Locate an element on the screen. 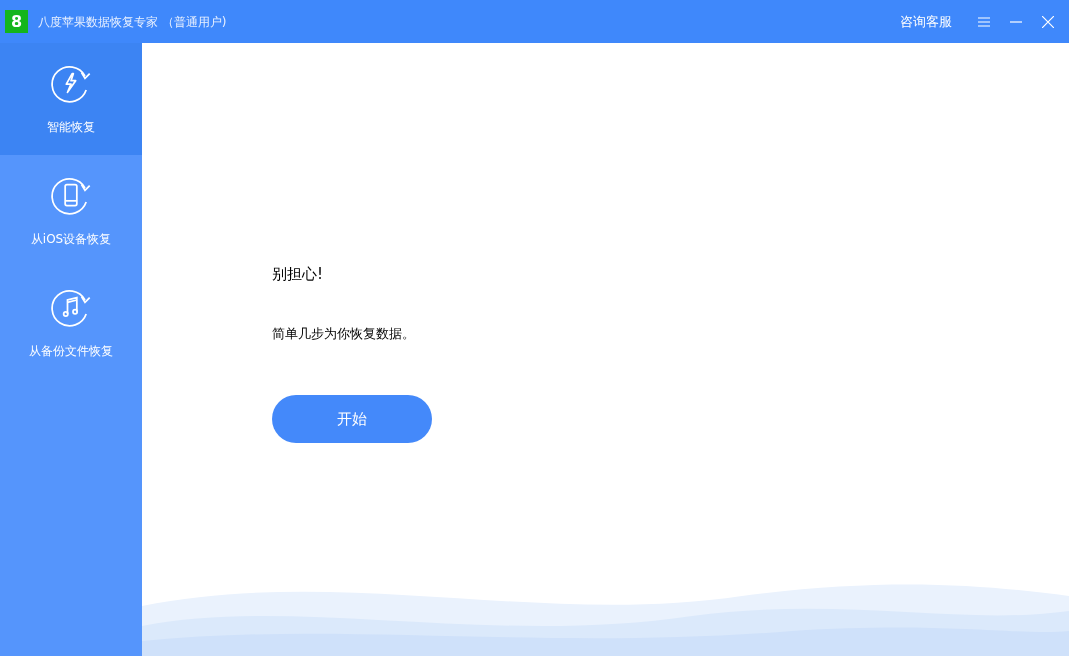  support-link: 咨询客服 is located at coordinates (926, 21).